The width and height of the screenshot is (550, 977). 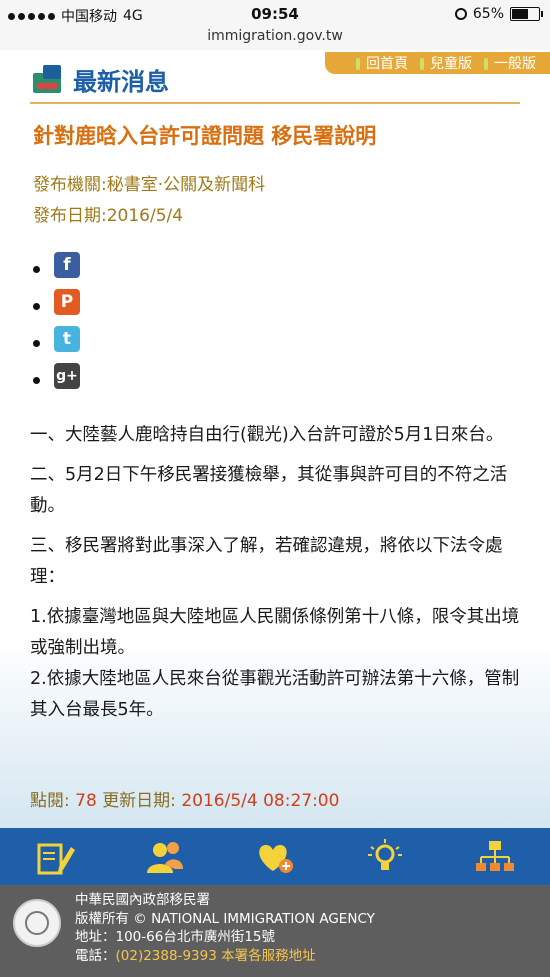 I want to click on battery-percent: 65%, so click(x=488, y=14).